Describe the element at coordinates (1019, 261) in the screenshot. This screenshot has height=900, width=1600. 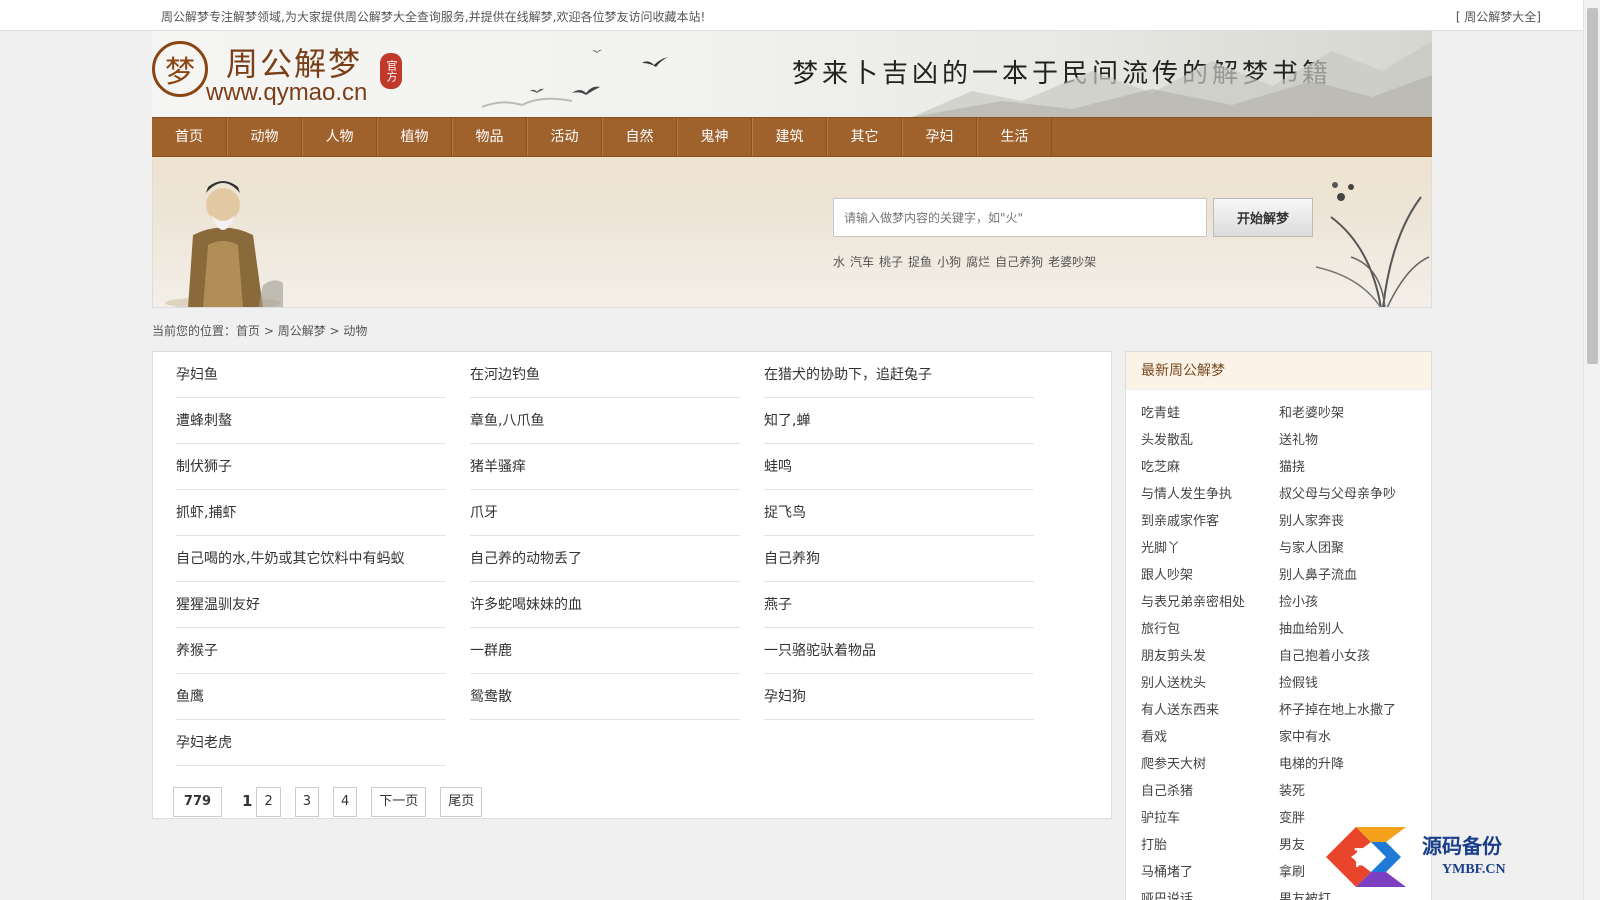
I see `hot-keyword: 自己养狗` at that location.